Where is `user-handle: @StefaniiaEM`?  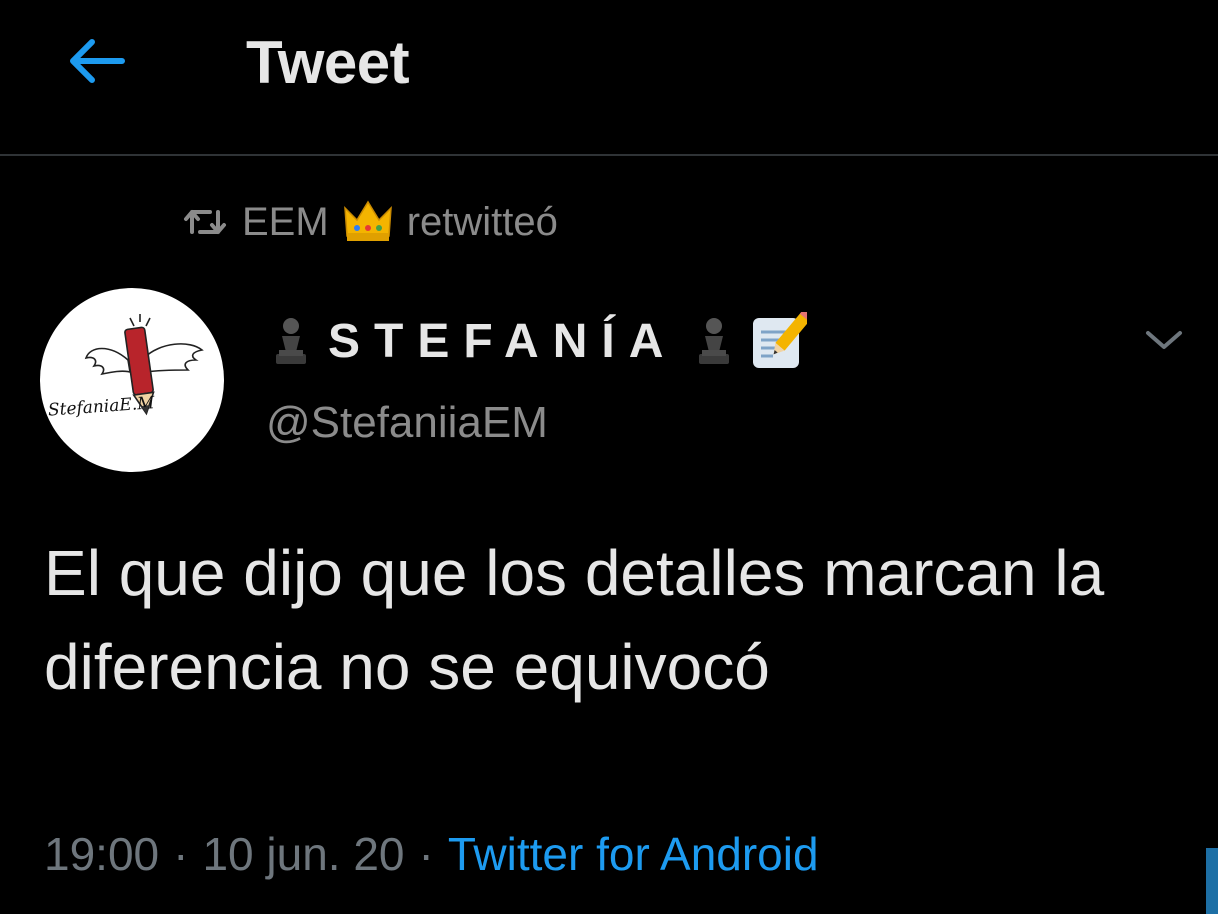
user-handle: @StefaniiaEM is located at coordinates (407, 423).